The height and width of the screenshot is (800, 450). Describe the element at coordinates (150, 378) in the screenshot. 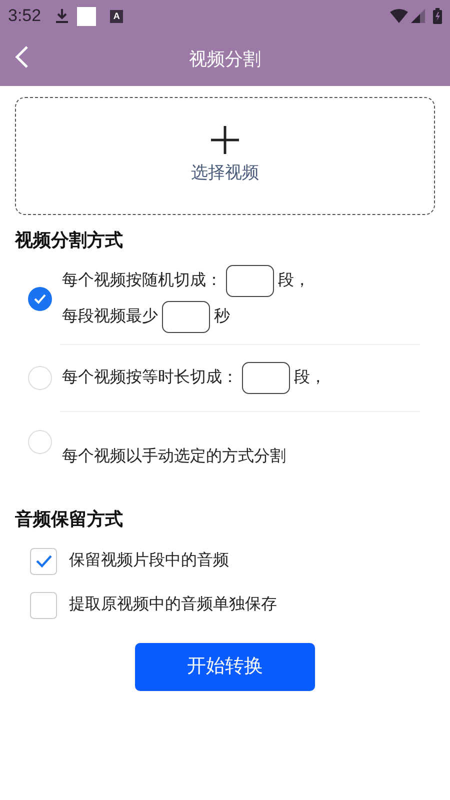

I see `option-text: 每个视频按等时长切成：` at that location.